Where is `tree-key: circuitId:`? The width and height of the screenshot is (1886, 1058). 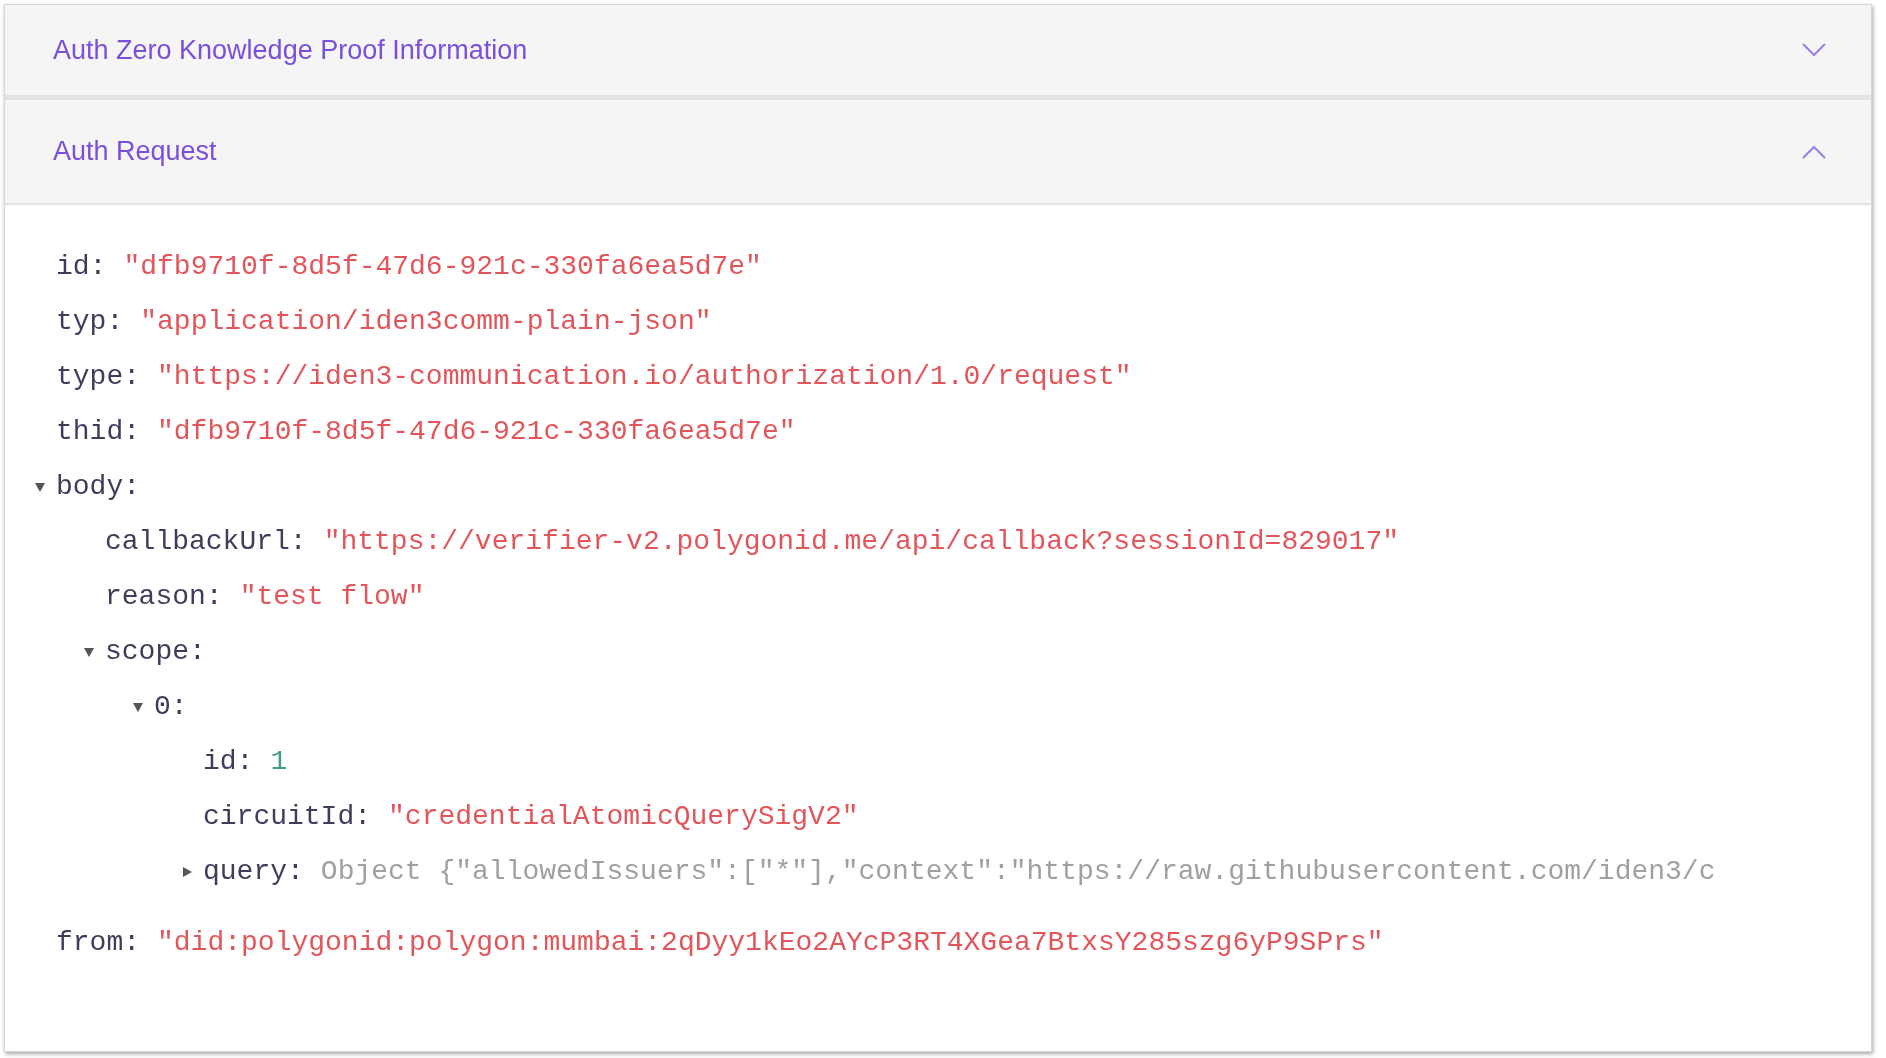 tree-key: circuitId: is located at coordinates (287, 816).